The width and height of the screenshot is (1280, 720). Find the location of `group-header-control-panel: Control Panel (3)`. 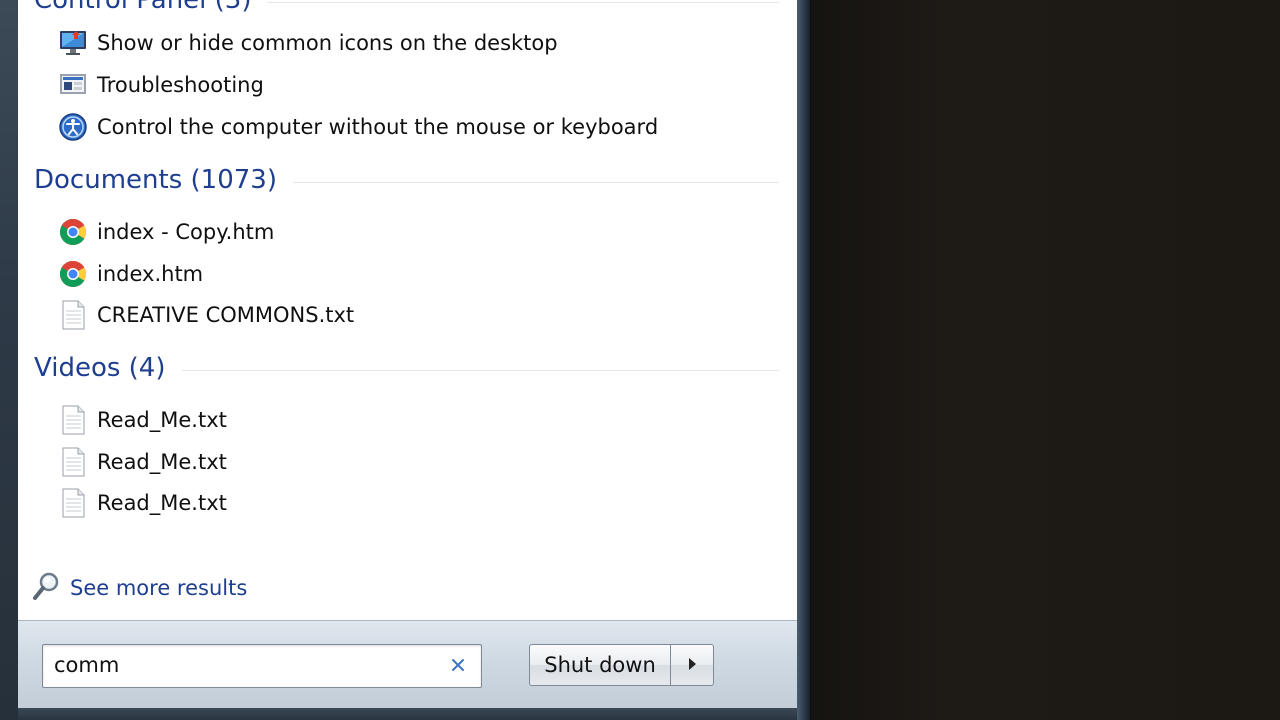

group-header-control-panel: Control Panel (3) is located at coordinates (406, 8).